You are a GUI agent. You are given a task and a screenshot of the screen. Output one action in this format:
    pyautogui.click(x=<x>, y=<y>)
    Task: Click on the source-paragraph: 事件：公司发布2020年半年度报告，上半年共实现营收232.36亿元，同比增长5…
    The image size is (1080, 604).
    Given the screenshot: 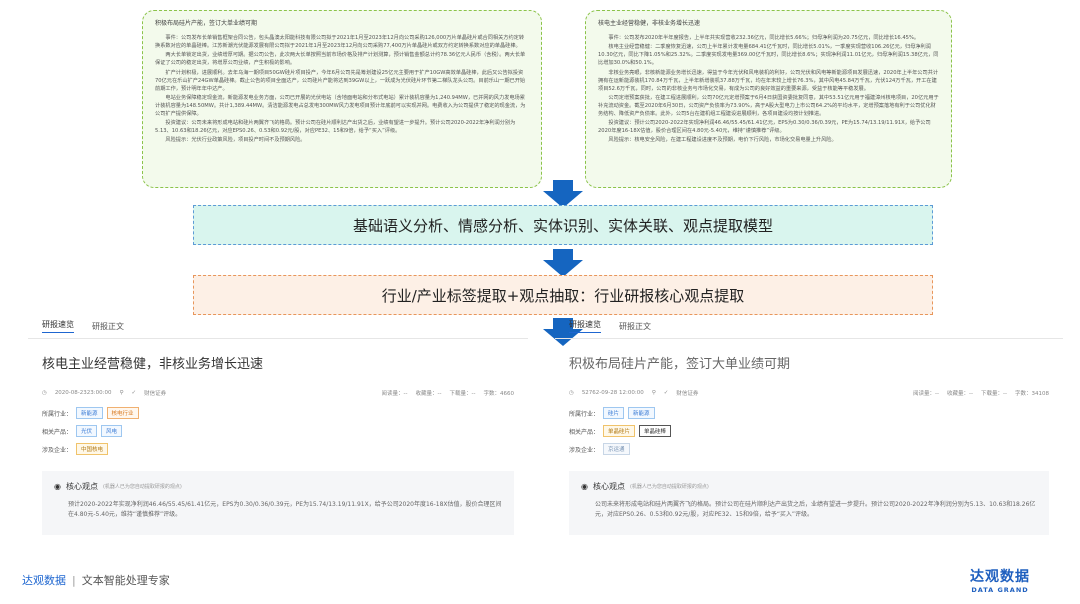 What is the action you would take?
    pyautogui.click(x=764, y=38)
    